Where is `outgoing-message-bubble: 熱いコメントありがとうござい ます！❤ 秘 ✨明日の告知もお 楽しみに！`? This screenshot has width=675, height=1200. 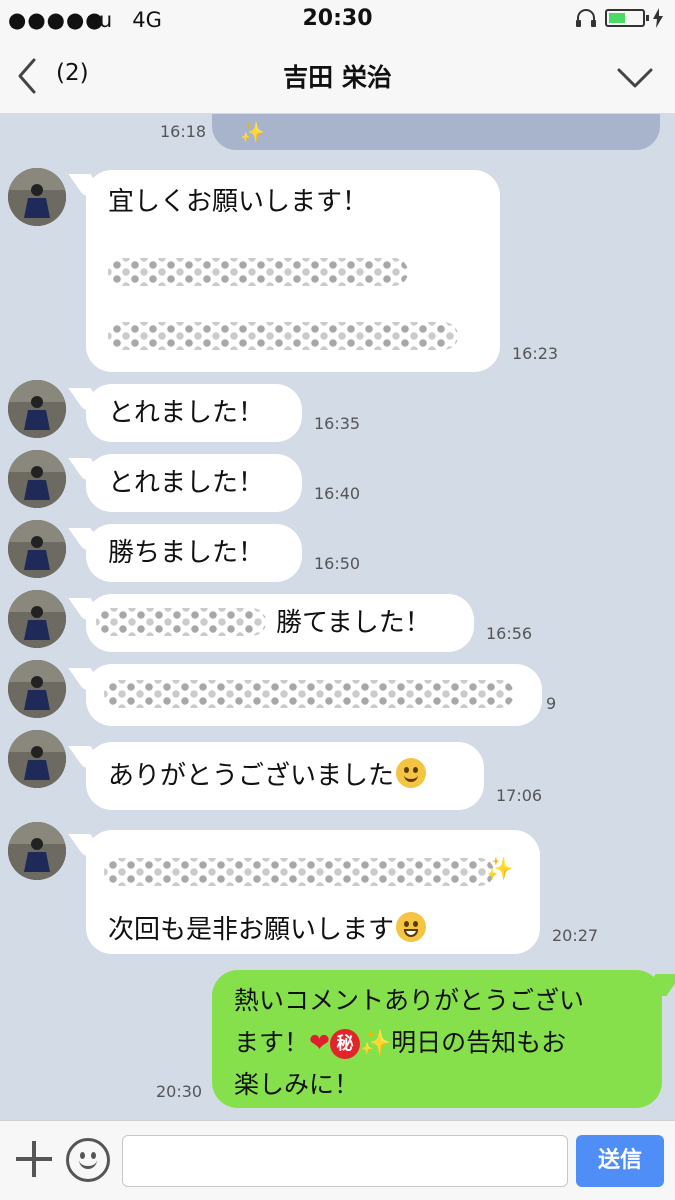
outgoing-message-bubble: 熱いコメントありがとうござい ます！❤ 秘 ✨明日の告知もお 楽しみに！ is located at coordinates (437, 1039).